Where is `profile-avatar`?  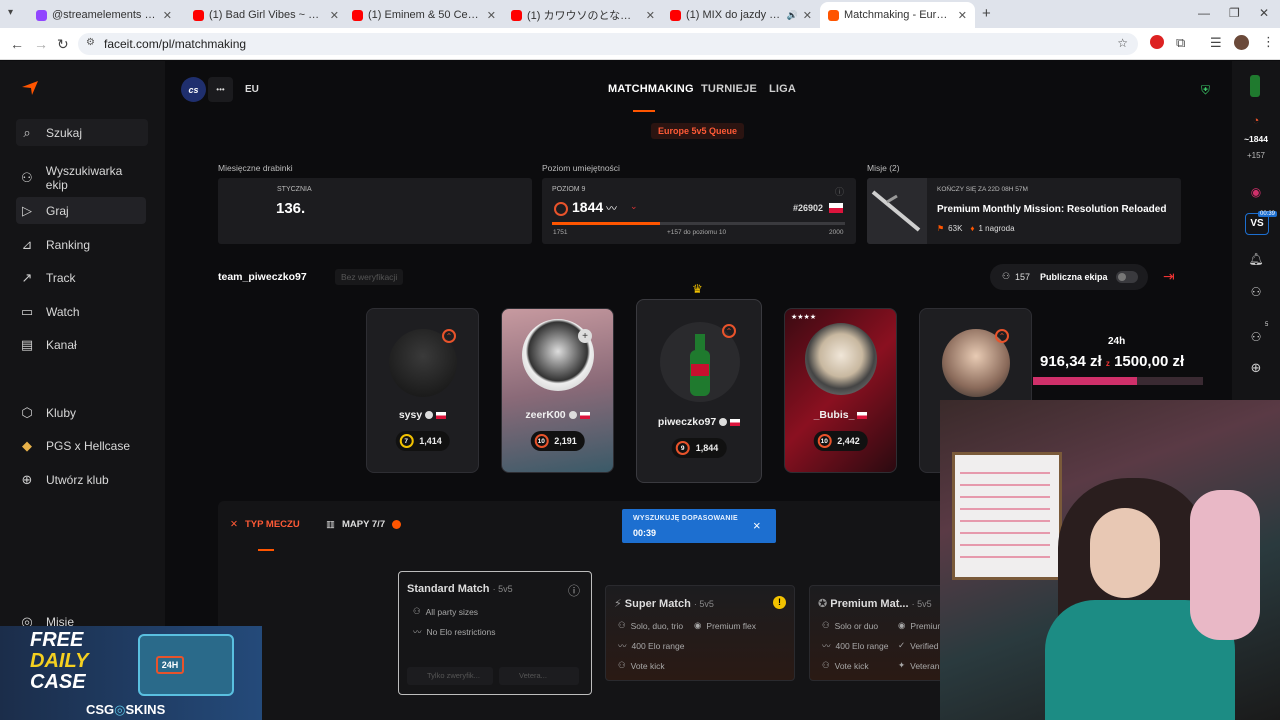 profile-avatar is located at coordinates (1241, 42).